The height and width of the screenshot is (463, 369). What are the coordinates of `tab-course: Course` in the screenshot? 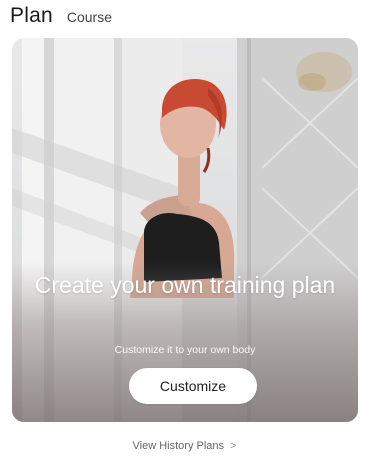 It's located at (89, 17).